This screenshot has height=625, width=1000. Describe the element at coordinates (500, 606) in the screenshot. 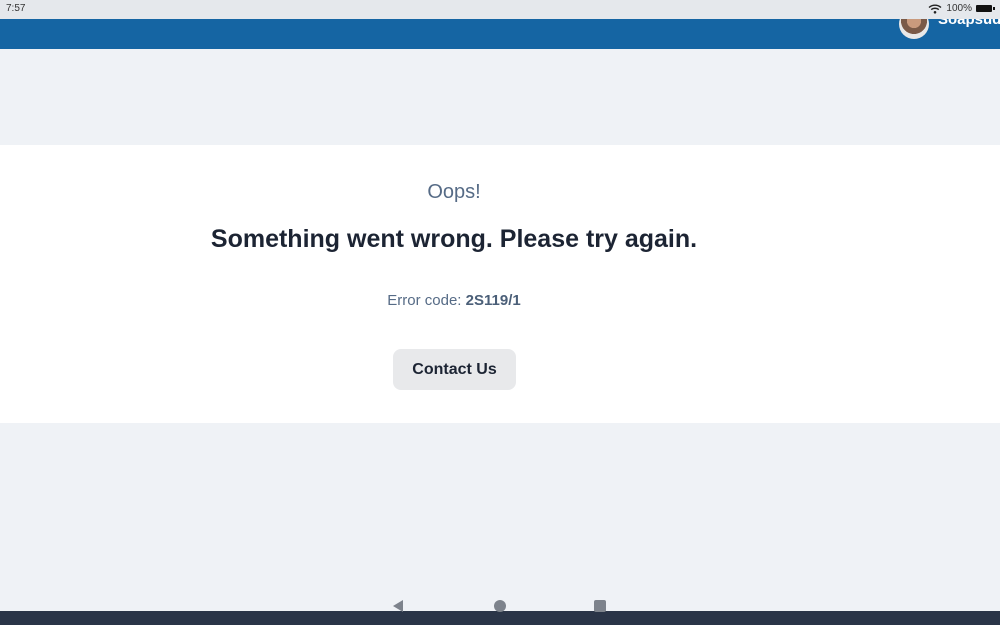

I see `home-icon` at that location.